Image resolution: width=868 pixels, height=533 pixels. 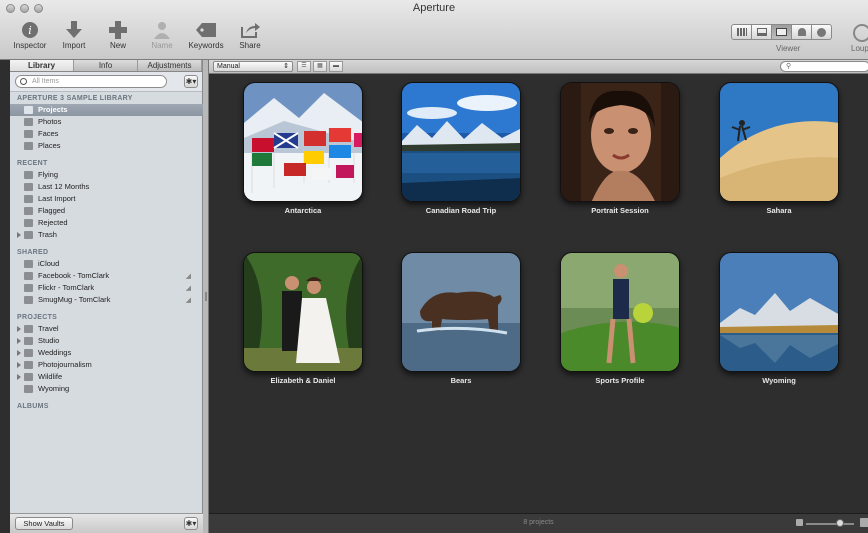 I want to click on sidebar-item-rejected: Rejected, so click(x=106, y=223).